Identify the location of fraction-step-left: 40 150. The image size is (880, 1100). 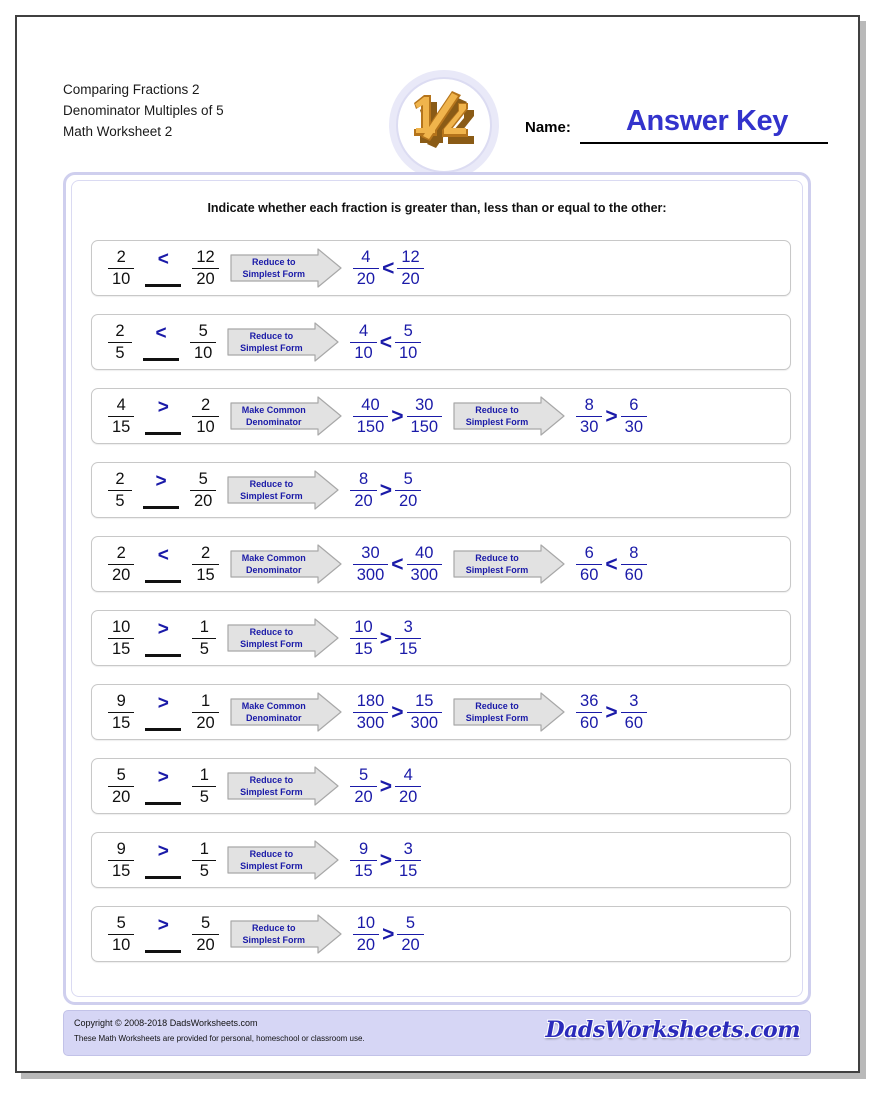
(370, 416).